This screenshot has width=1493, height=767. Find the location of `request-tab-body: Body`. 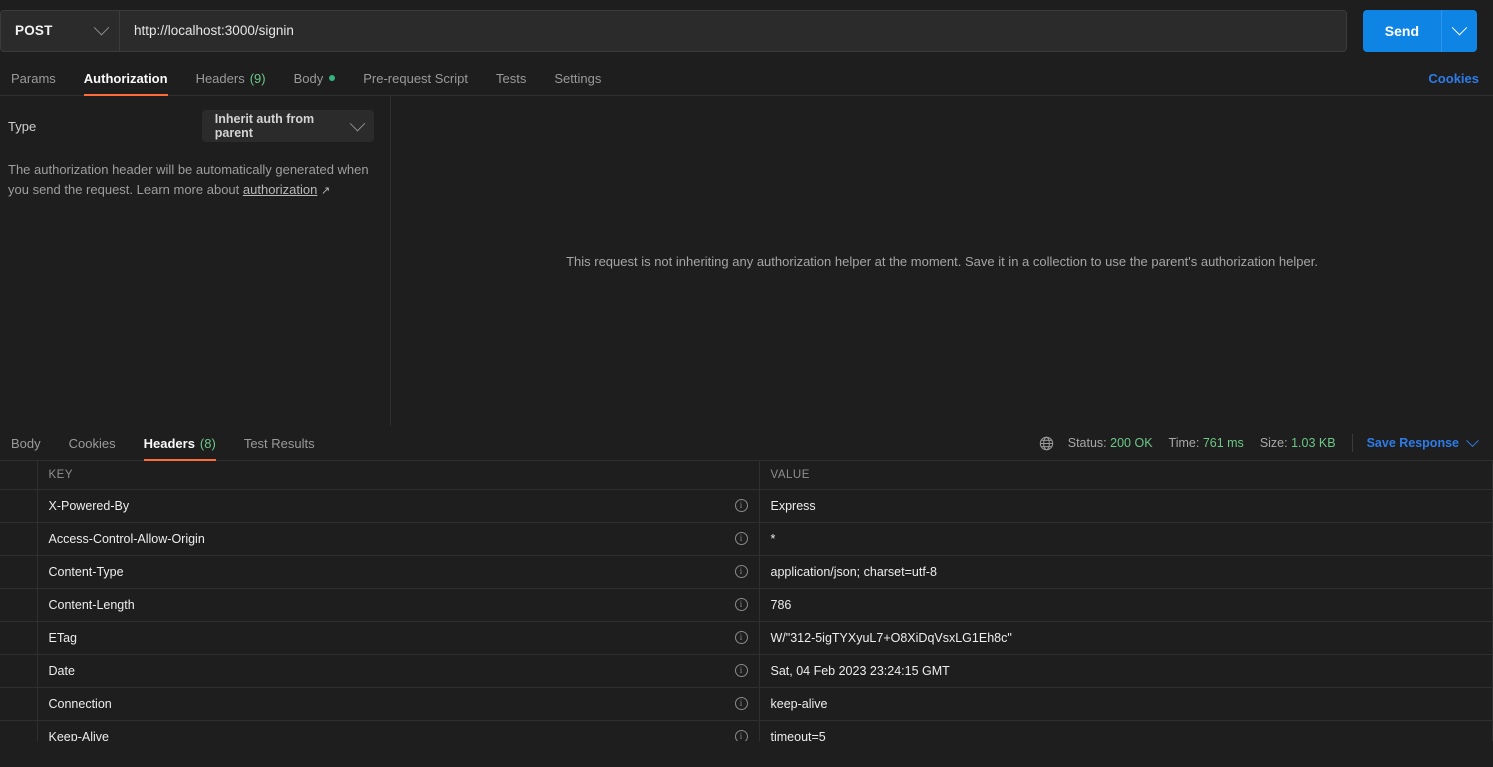

request-tab-body: Body is located at coordinates (315, 78).